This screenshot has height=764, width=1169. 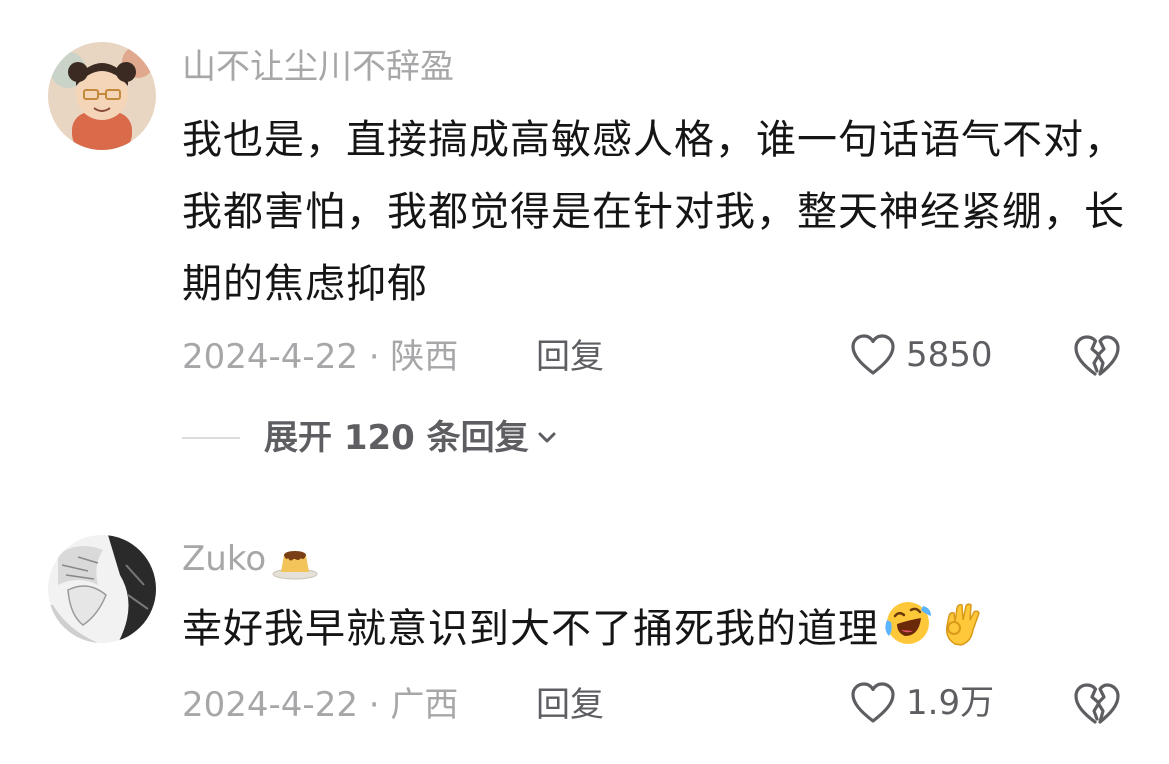 I want to click on like-count: 5850, so click(x=949, y=355).